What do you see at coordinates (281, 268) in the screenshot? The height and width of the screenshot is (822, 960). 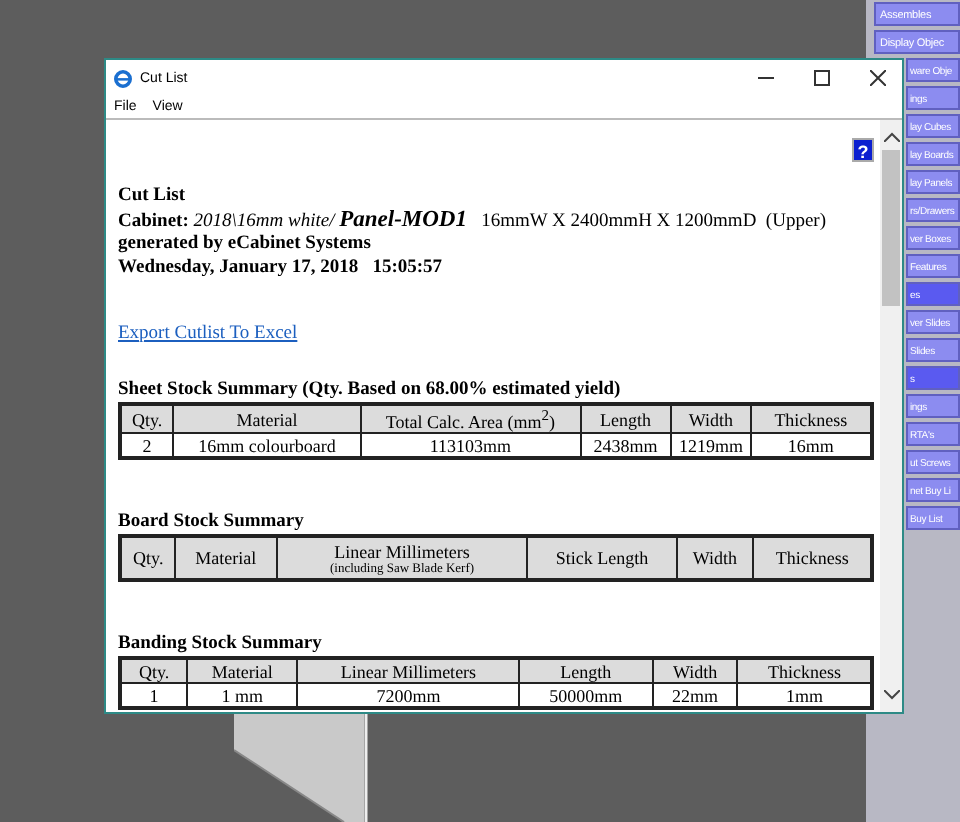 I see `report-date: Wednesday, January 17, 2018 15:05:57` at bounding box center [281, 268].